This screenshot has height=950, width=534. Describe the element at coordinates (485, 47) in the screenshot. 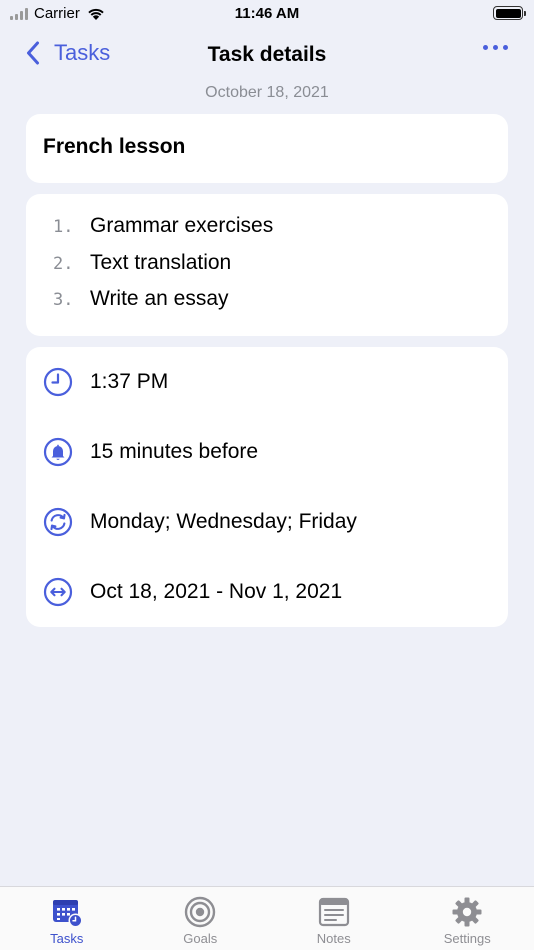

I see `ellipsis-icon` at that location.